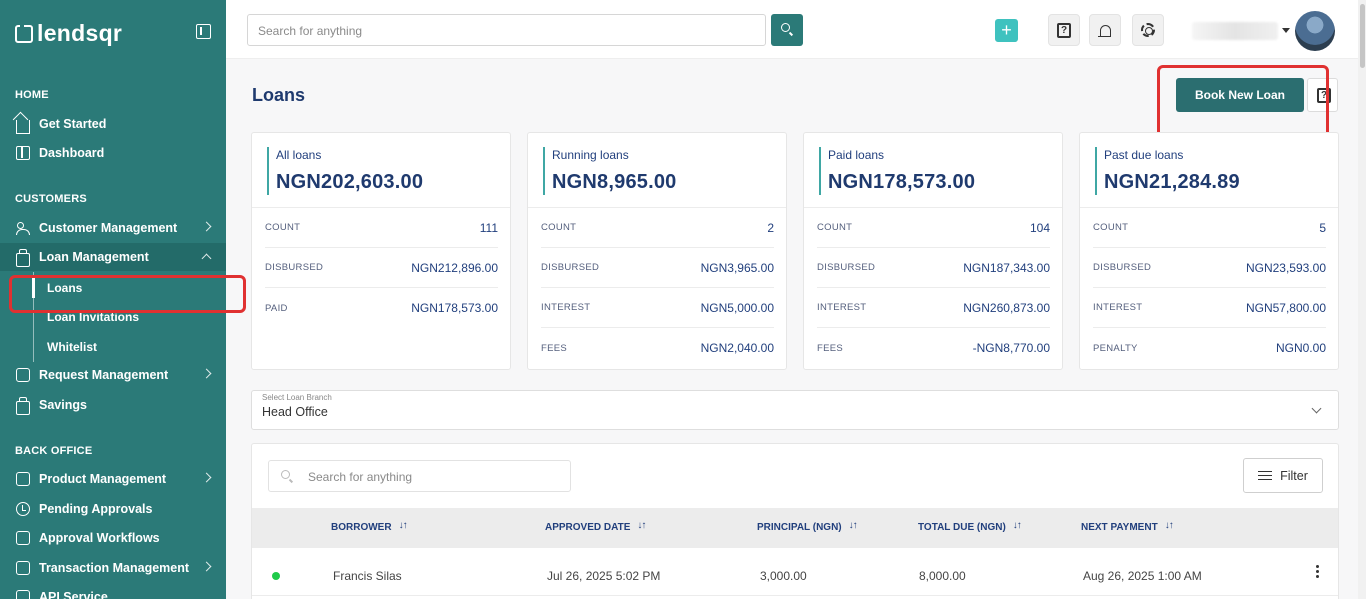 Image resolution: width=1366 pixels, height=599 pixels. I want to click on card-label: Past due loans, so click(1144, 155).